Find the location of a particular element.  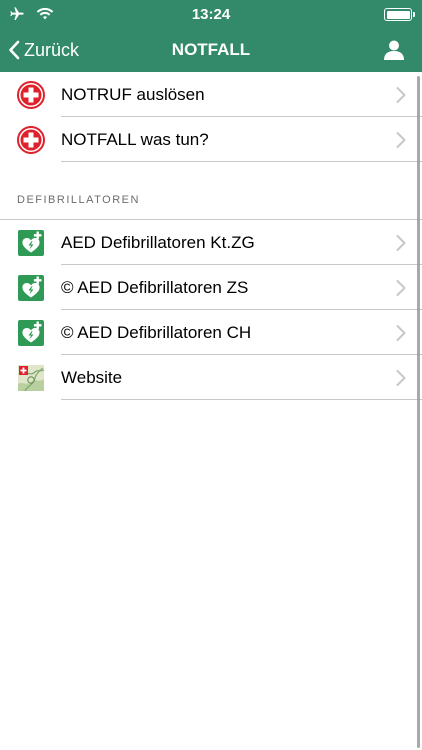

list-item-label: © AED Defibrillatoren CH is located at coordinates (156, 332).